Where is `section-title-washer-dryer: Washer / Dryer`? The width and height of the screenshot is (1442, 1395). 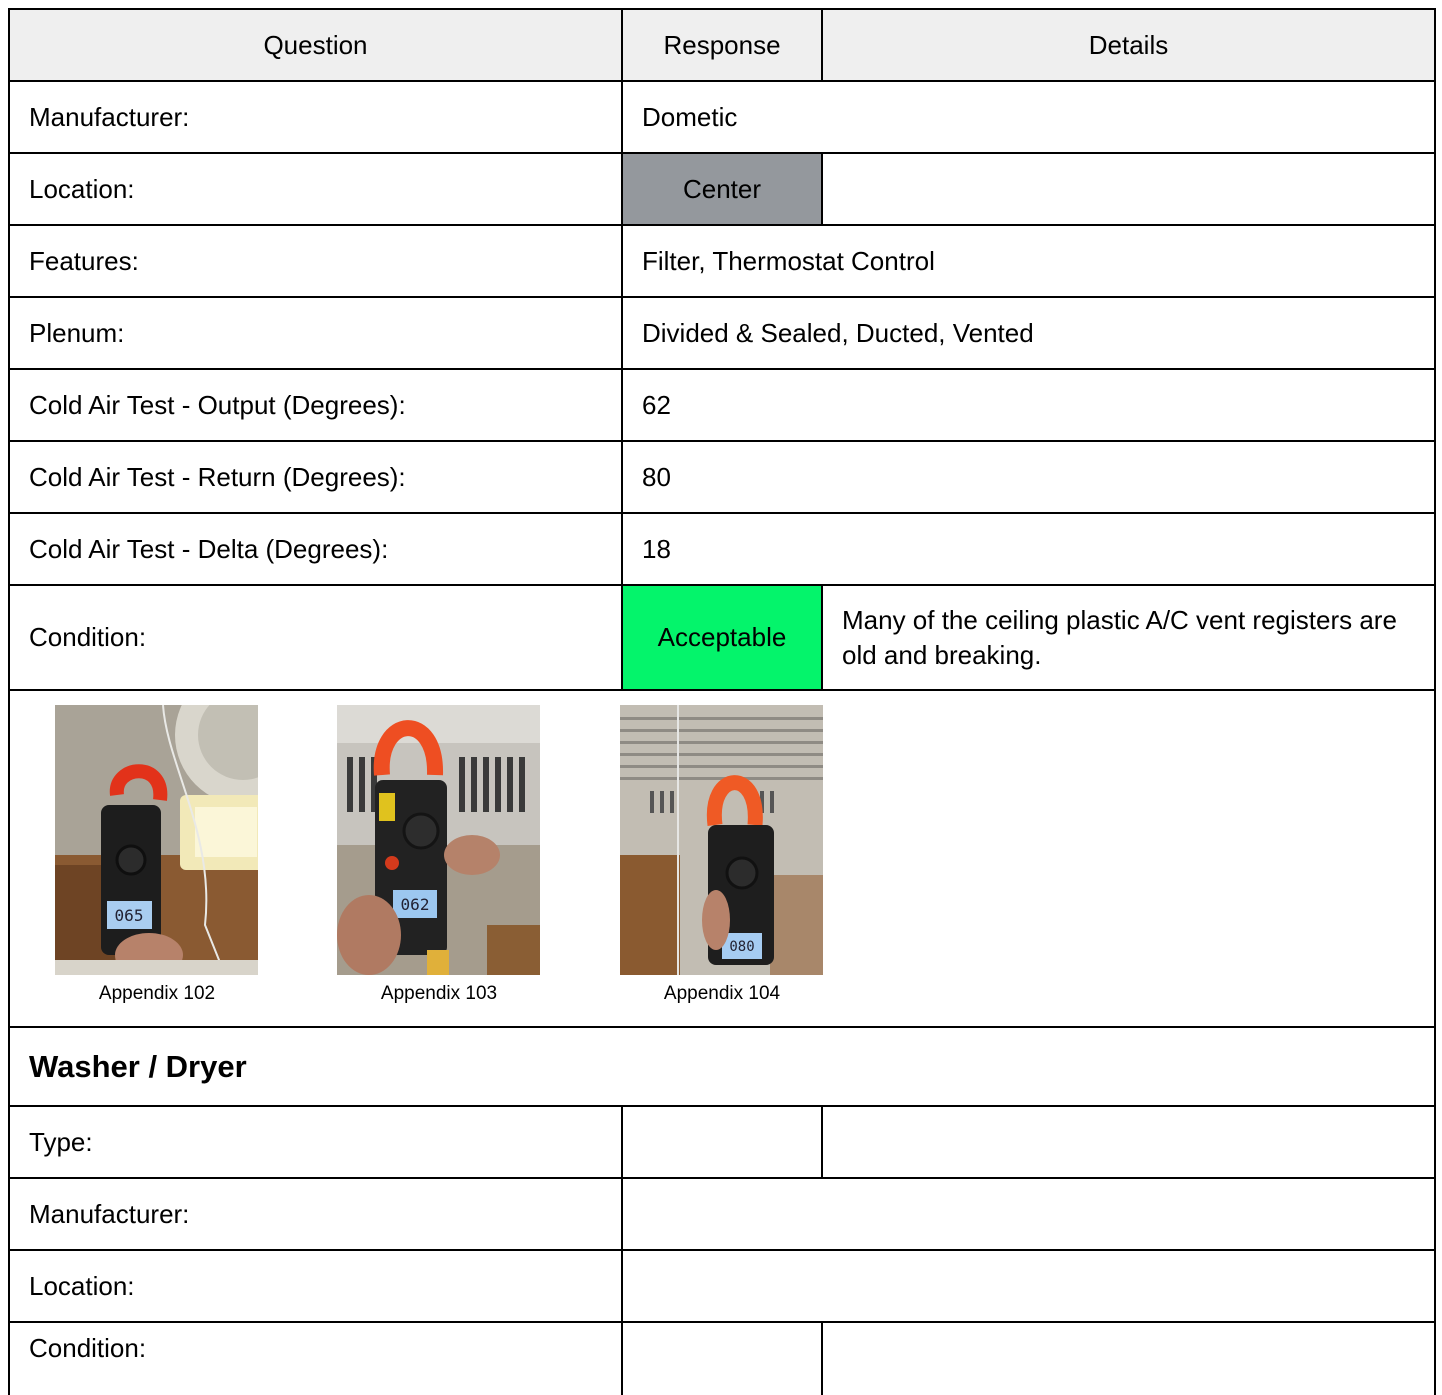
section-title-washer-dryer: Washer / Dryer is located at coordinates (722, 1066).